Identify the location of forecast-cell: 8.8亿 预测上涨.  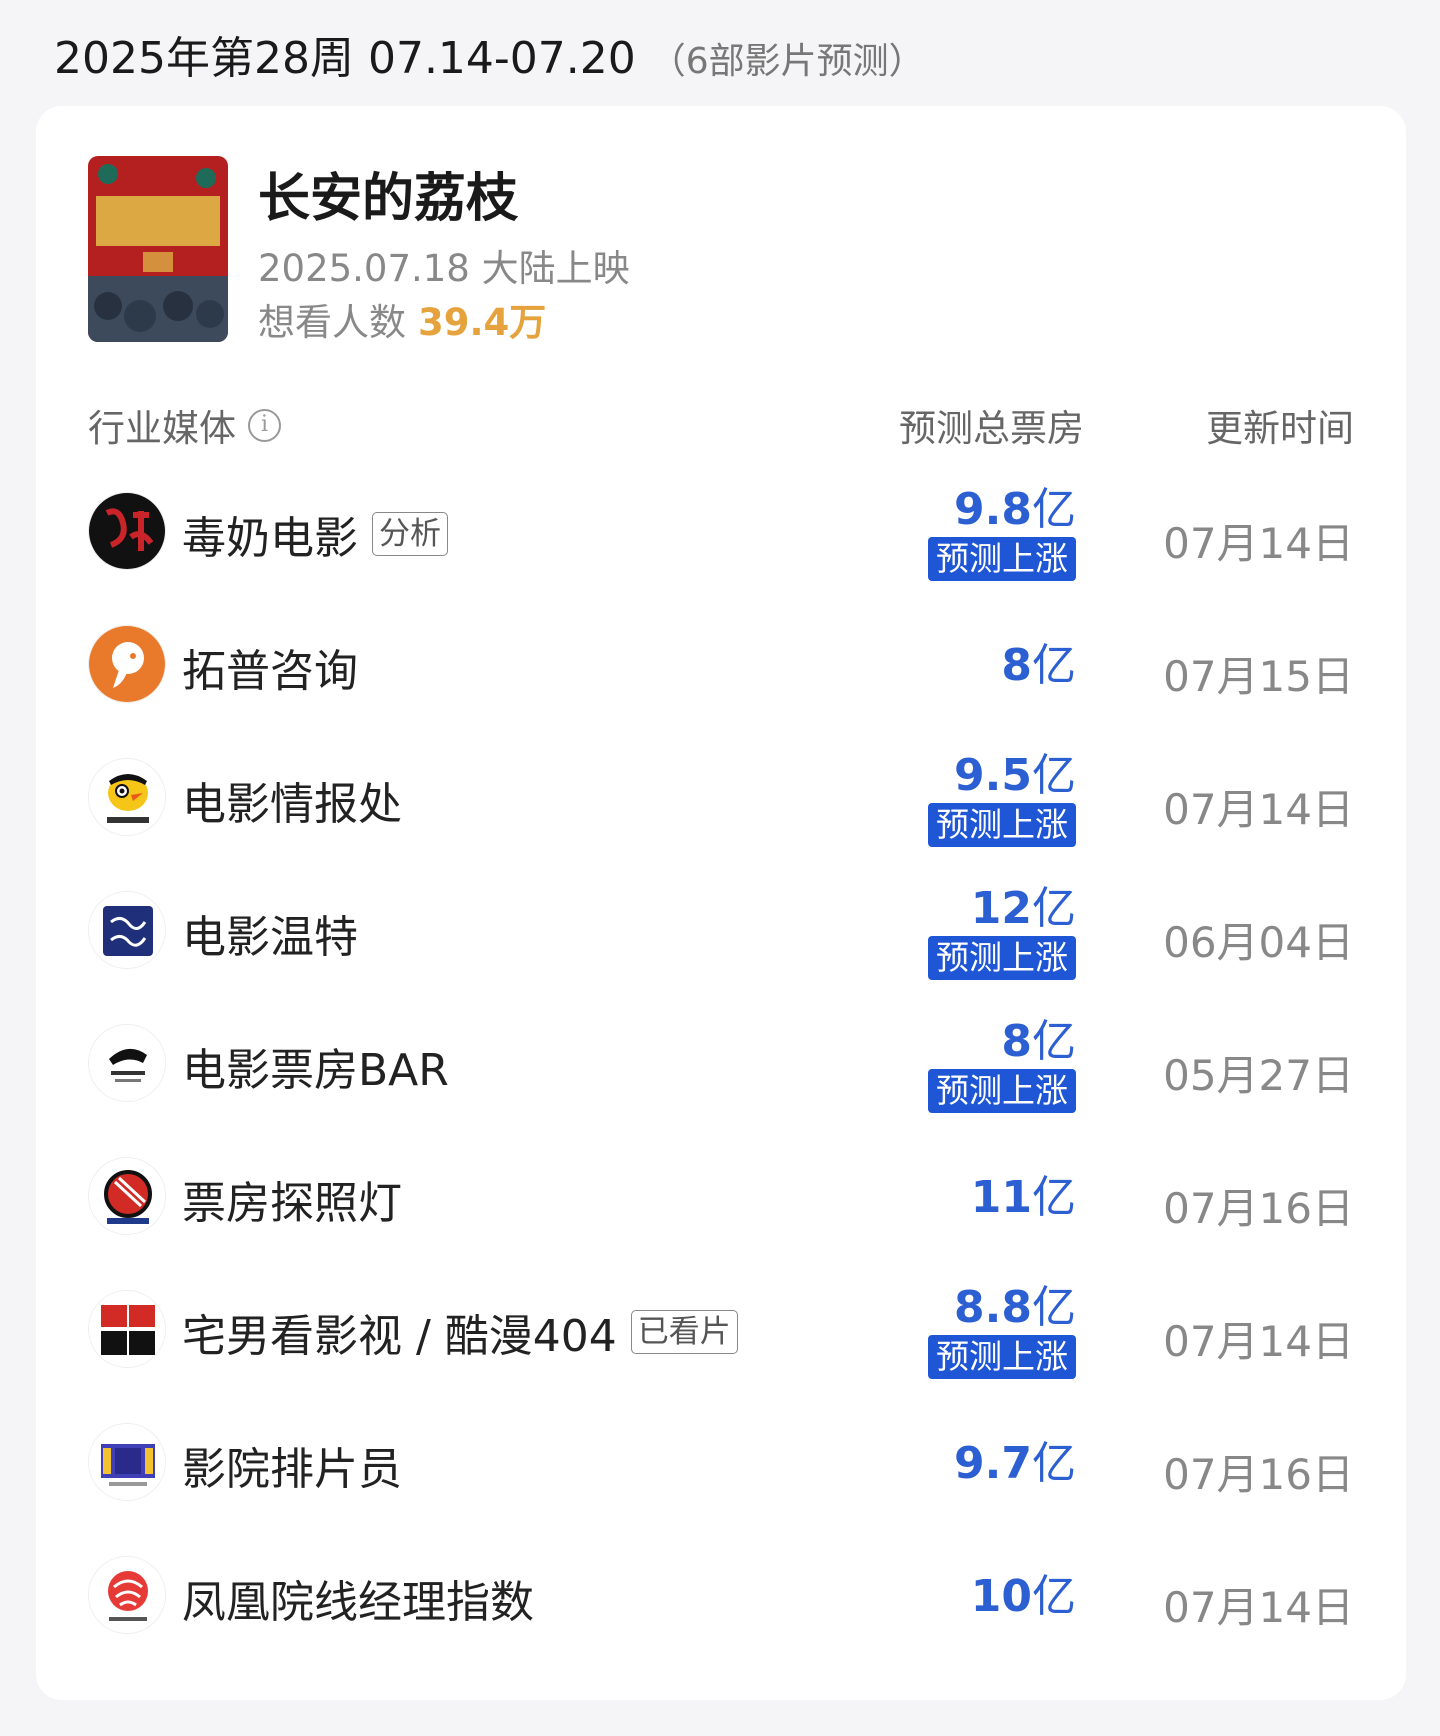
(1002, 1330).